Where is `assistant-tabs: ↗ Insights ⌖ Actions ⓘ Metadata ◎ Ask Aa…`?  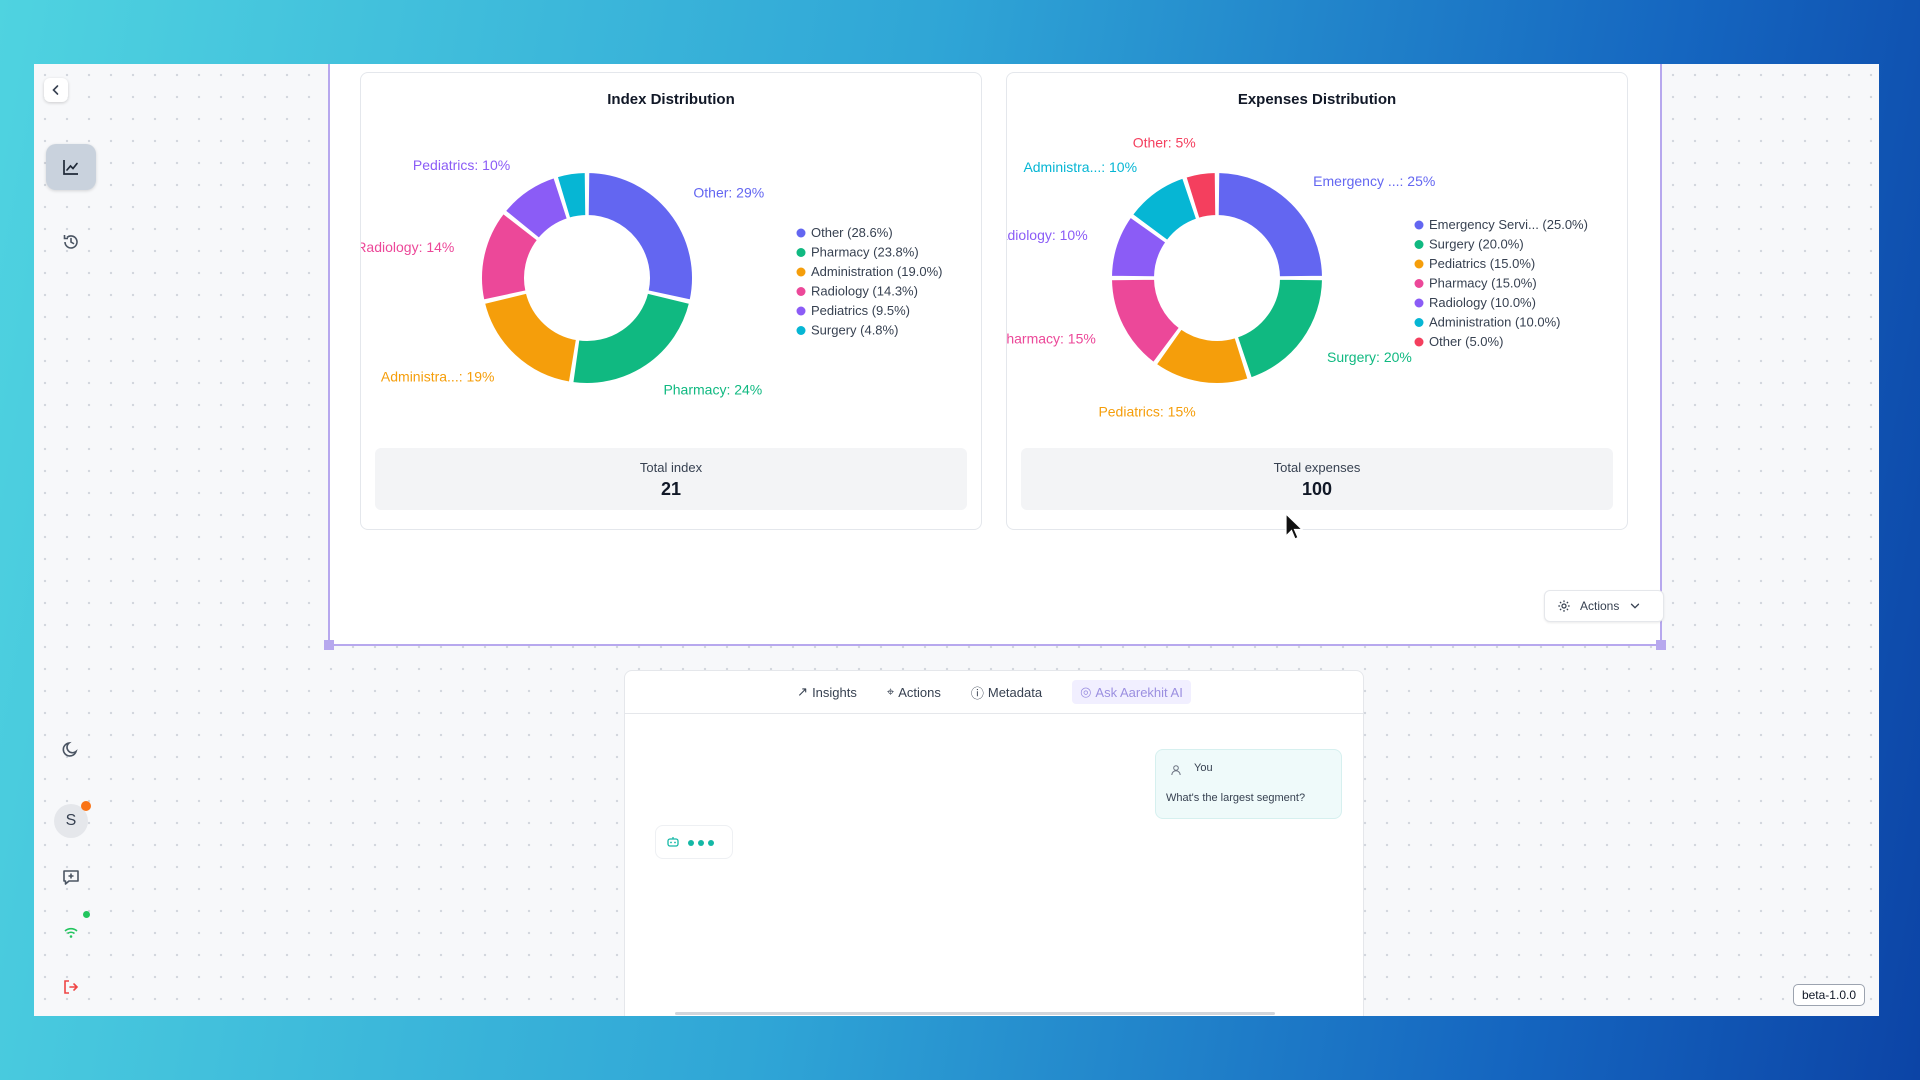 assistant-tabs: ↗ Insights ⌖ Actions ⓘ Metadata ◎ Ask Aa… is located at coordinates (994, 692).